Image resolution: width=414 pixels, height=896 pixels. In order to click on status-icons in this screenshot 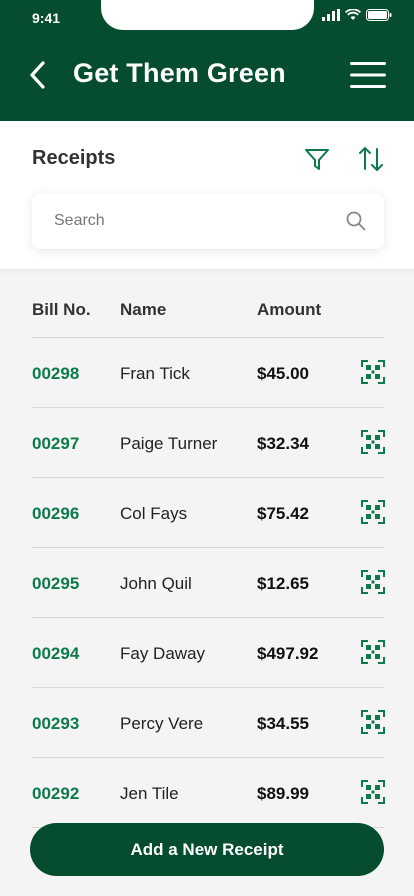, I will do `click(357, 15)`.